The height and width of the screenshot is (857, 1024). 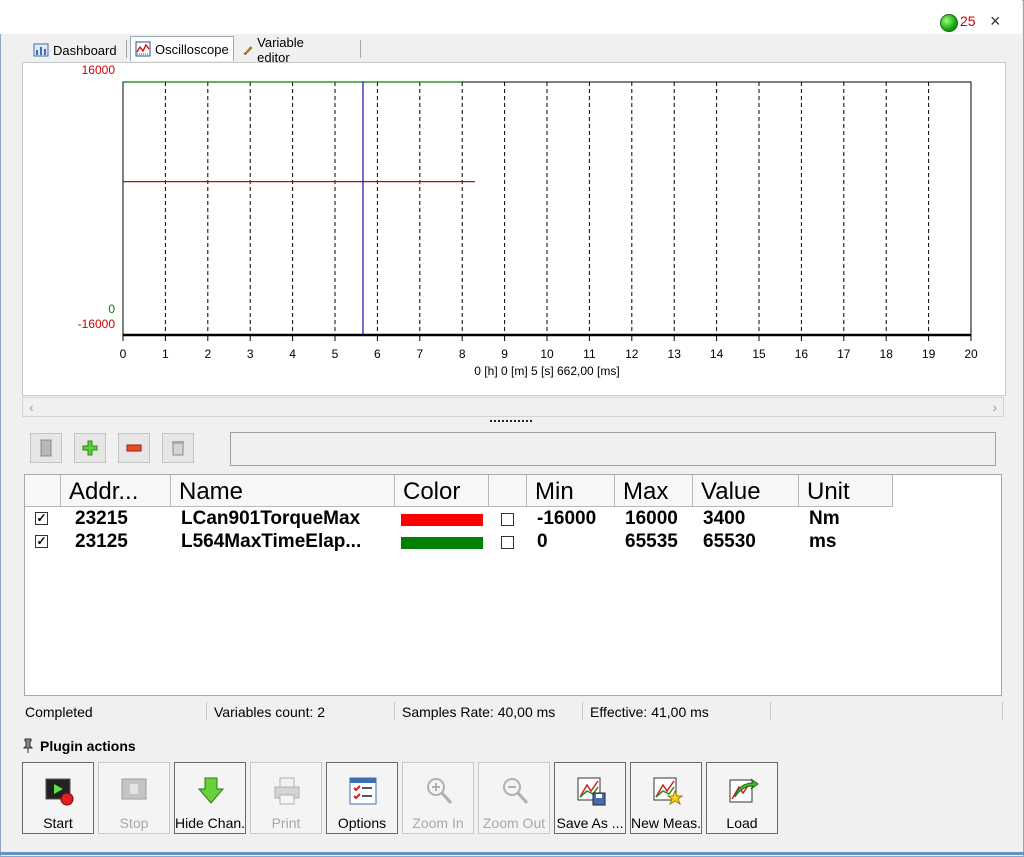 I want to click on column-header-name: Name, so click(x=283, y=491).